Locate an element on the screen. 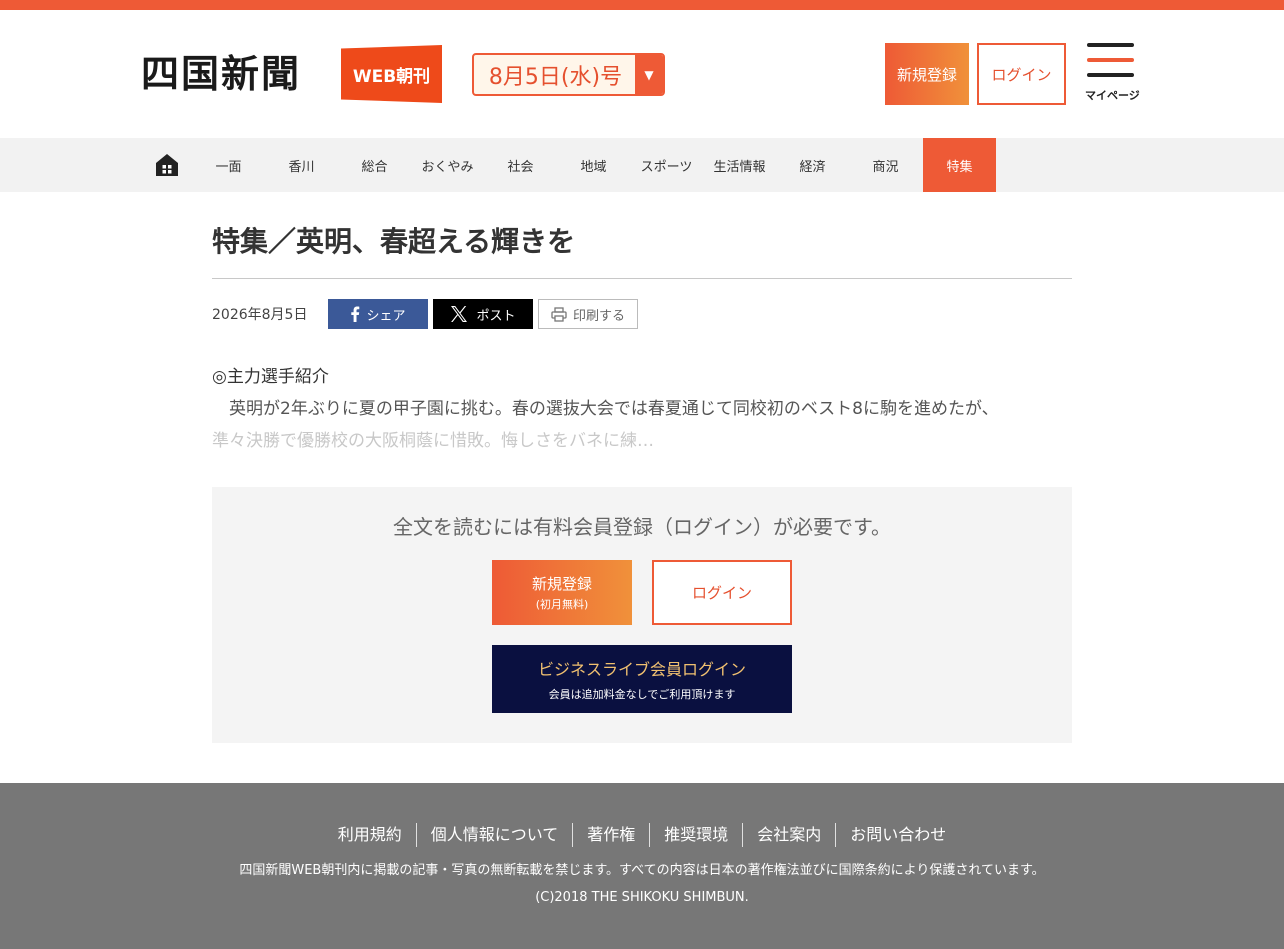 The image size is (1284, 949). chevron-down-icon: ▼ is located at coordinates (649, 74).